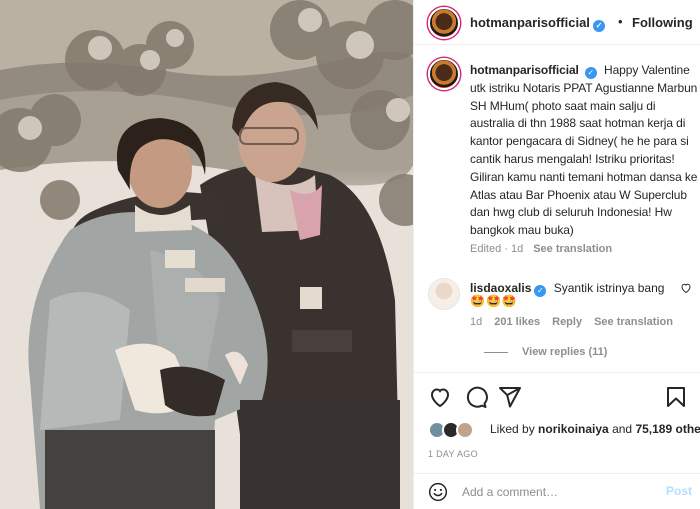 The image size is (700, 509). I want to click on likes-summary: Liked by norikoinaiya and 75,189 others, so click(564, 430).